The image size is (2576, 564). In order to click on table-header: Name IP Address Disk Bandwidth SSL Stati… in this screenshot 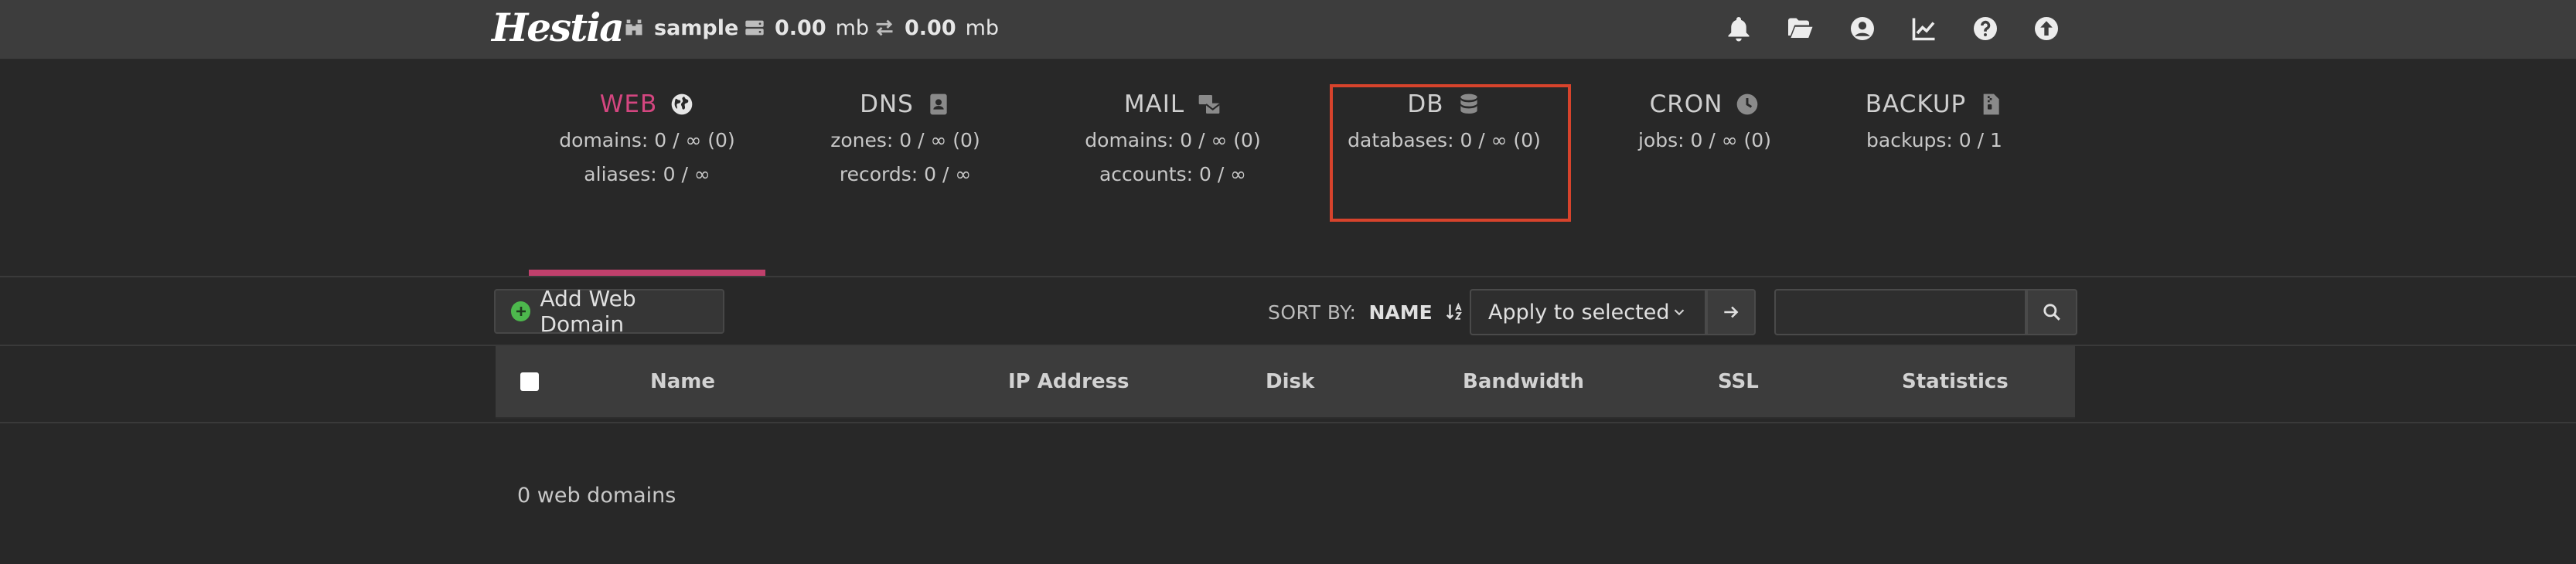, I will do `click(1285, 382)`.